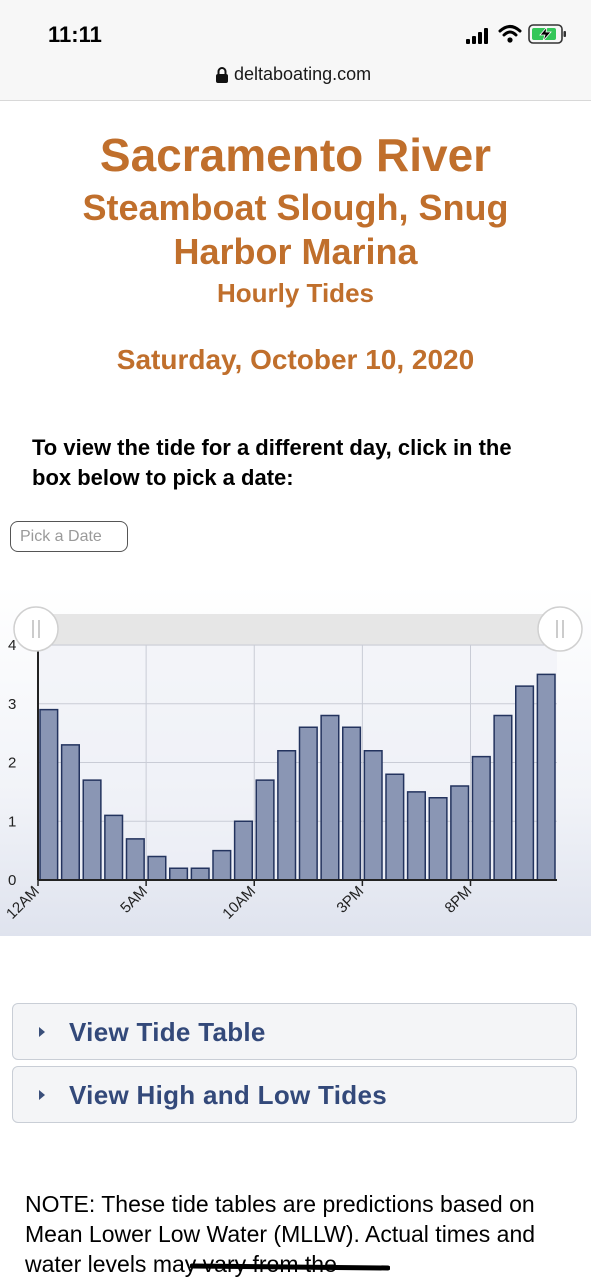 This screenshot has height=1280, width=591. Describe the element at coordinates (167, 1032) in the screenshot. I see `accordion-label: View Tide Table` at that location.